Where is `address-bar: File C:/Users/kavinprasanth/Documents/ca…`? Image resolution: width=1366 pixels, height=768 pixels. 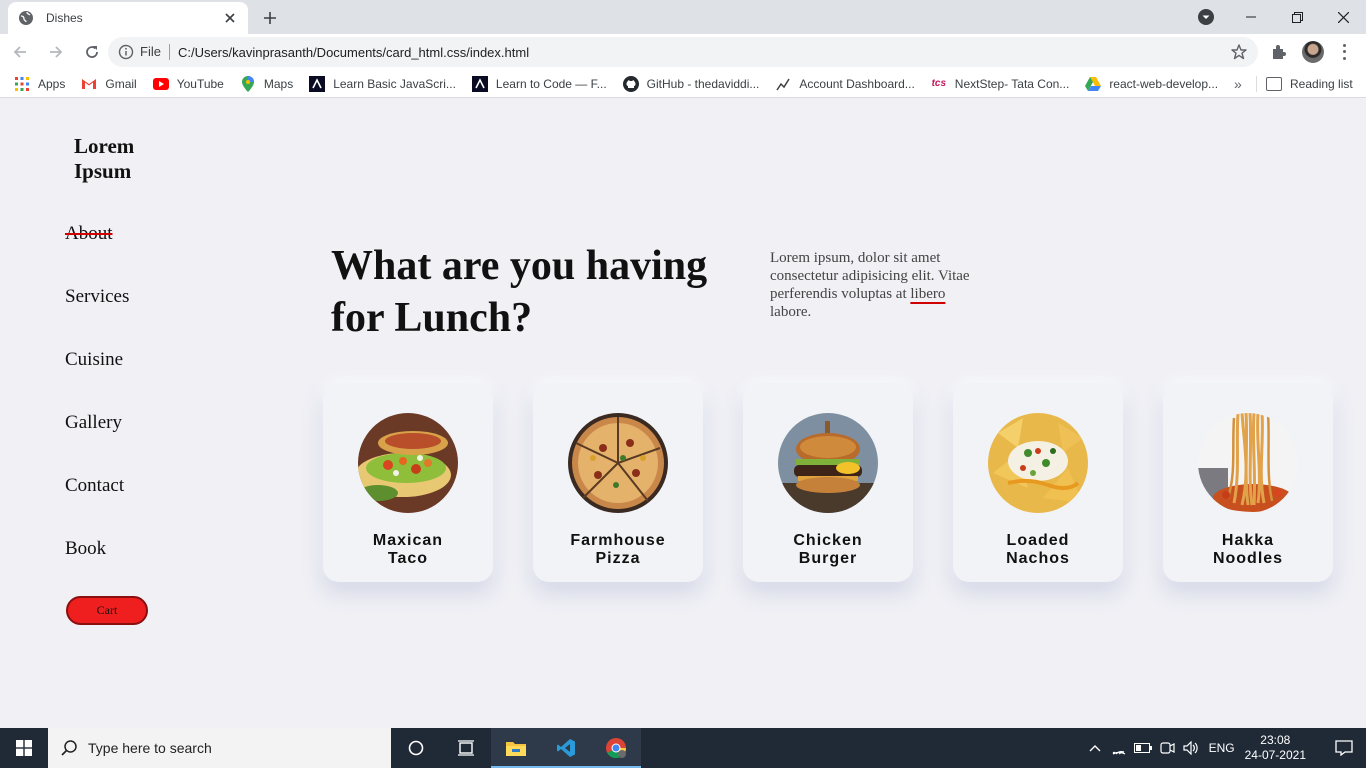 address-bar: File C:/Users/kavinprasanth/Documents/ca… is located at coordinates (683, 52).